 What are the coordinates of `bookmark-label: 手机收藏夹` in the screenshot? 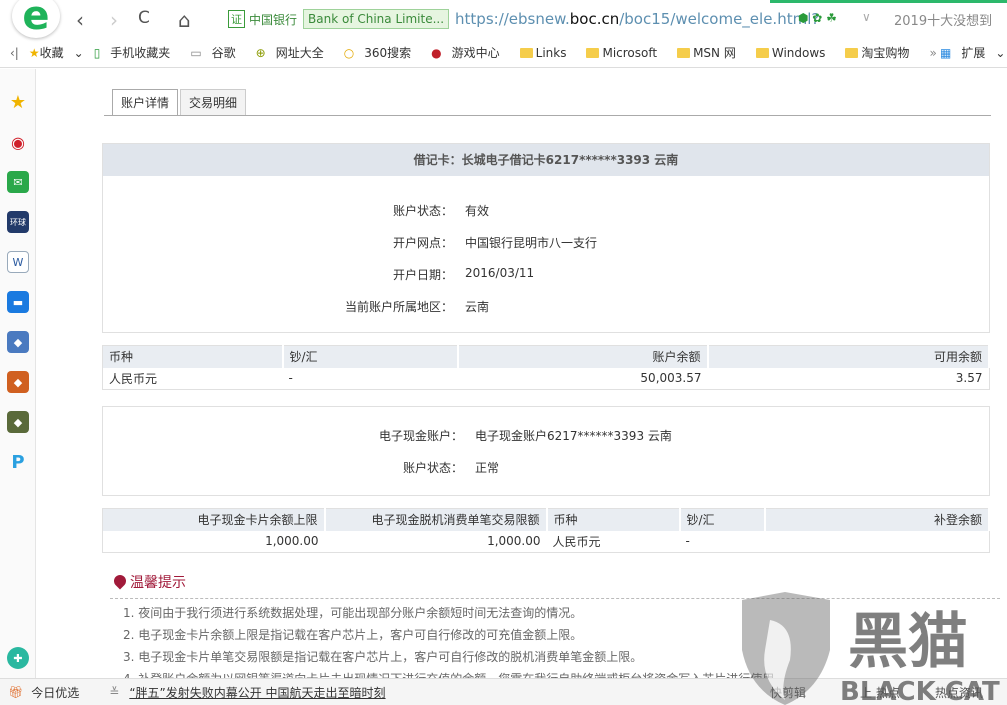 It's located at (140, 53).